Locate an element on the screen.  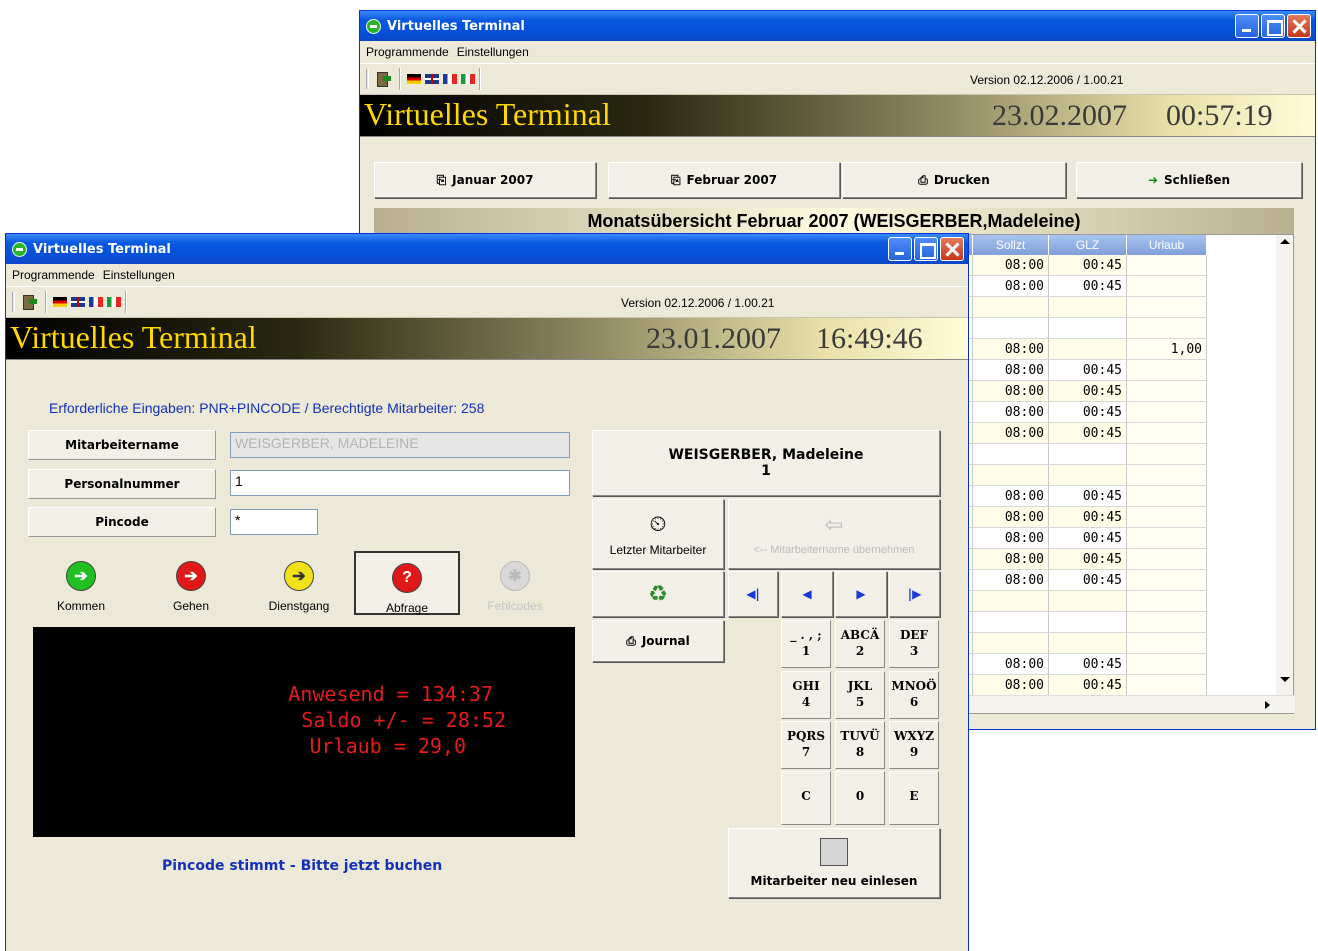
back-titlebar: Virtuelles Terminal is located at coordinates (837, 26).